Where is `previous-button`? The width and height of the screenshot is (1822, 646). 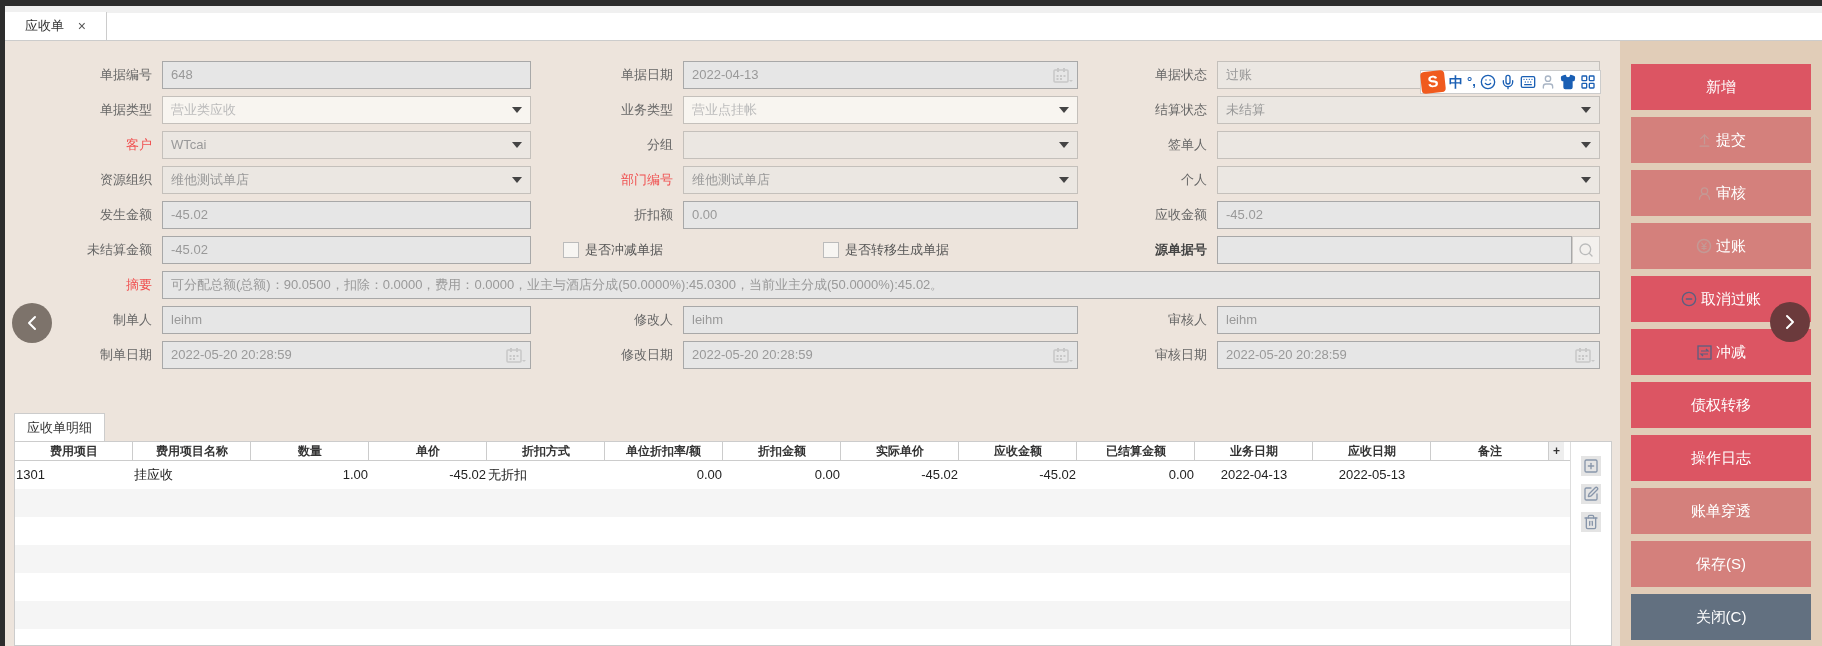
previous-button is located at coordinates (32, 323).